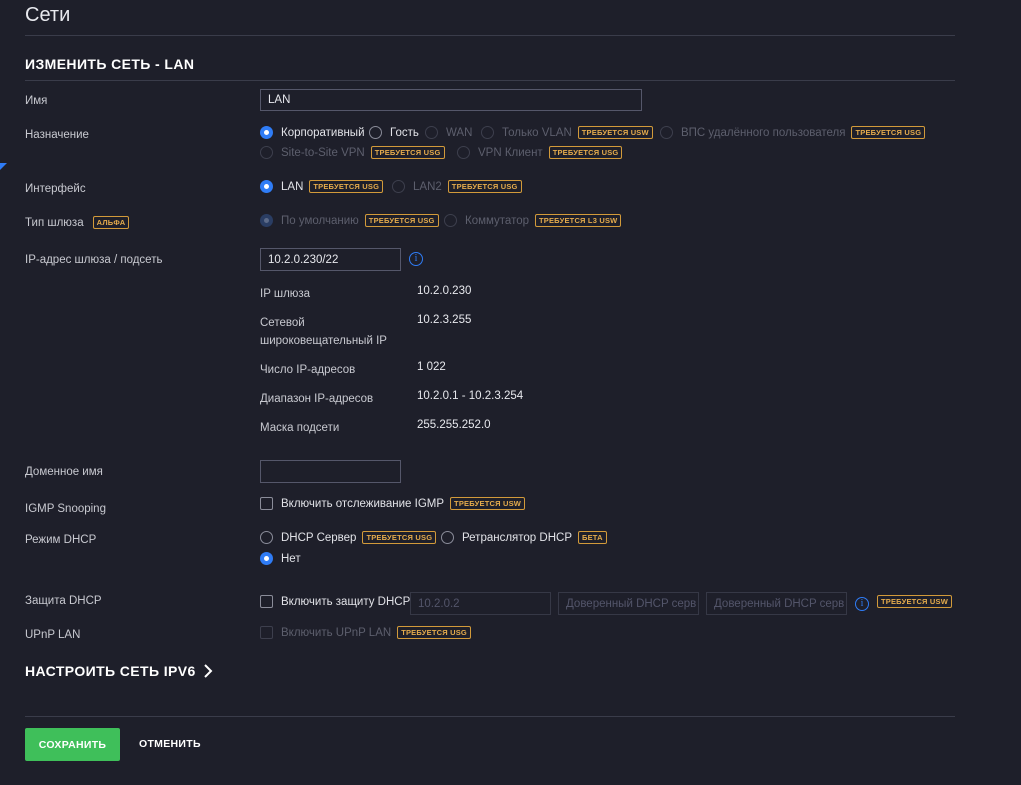 The width and height of the screenshot is (1021, 785). What do you see at coordinates (497, 220) in the screenshot?
I see `gateway-option-label: Коммутатор` at bounding box center [497, 220].